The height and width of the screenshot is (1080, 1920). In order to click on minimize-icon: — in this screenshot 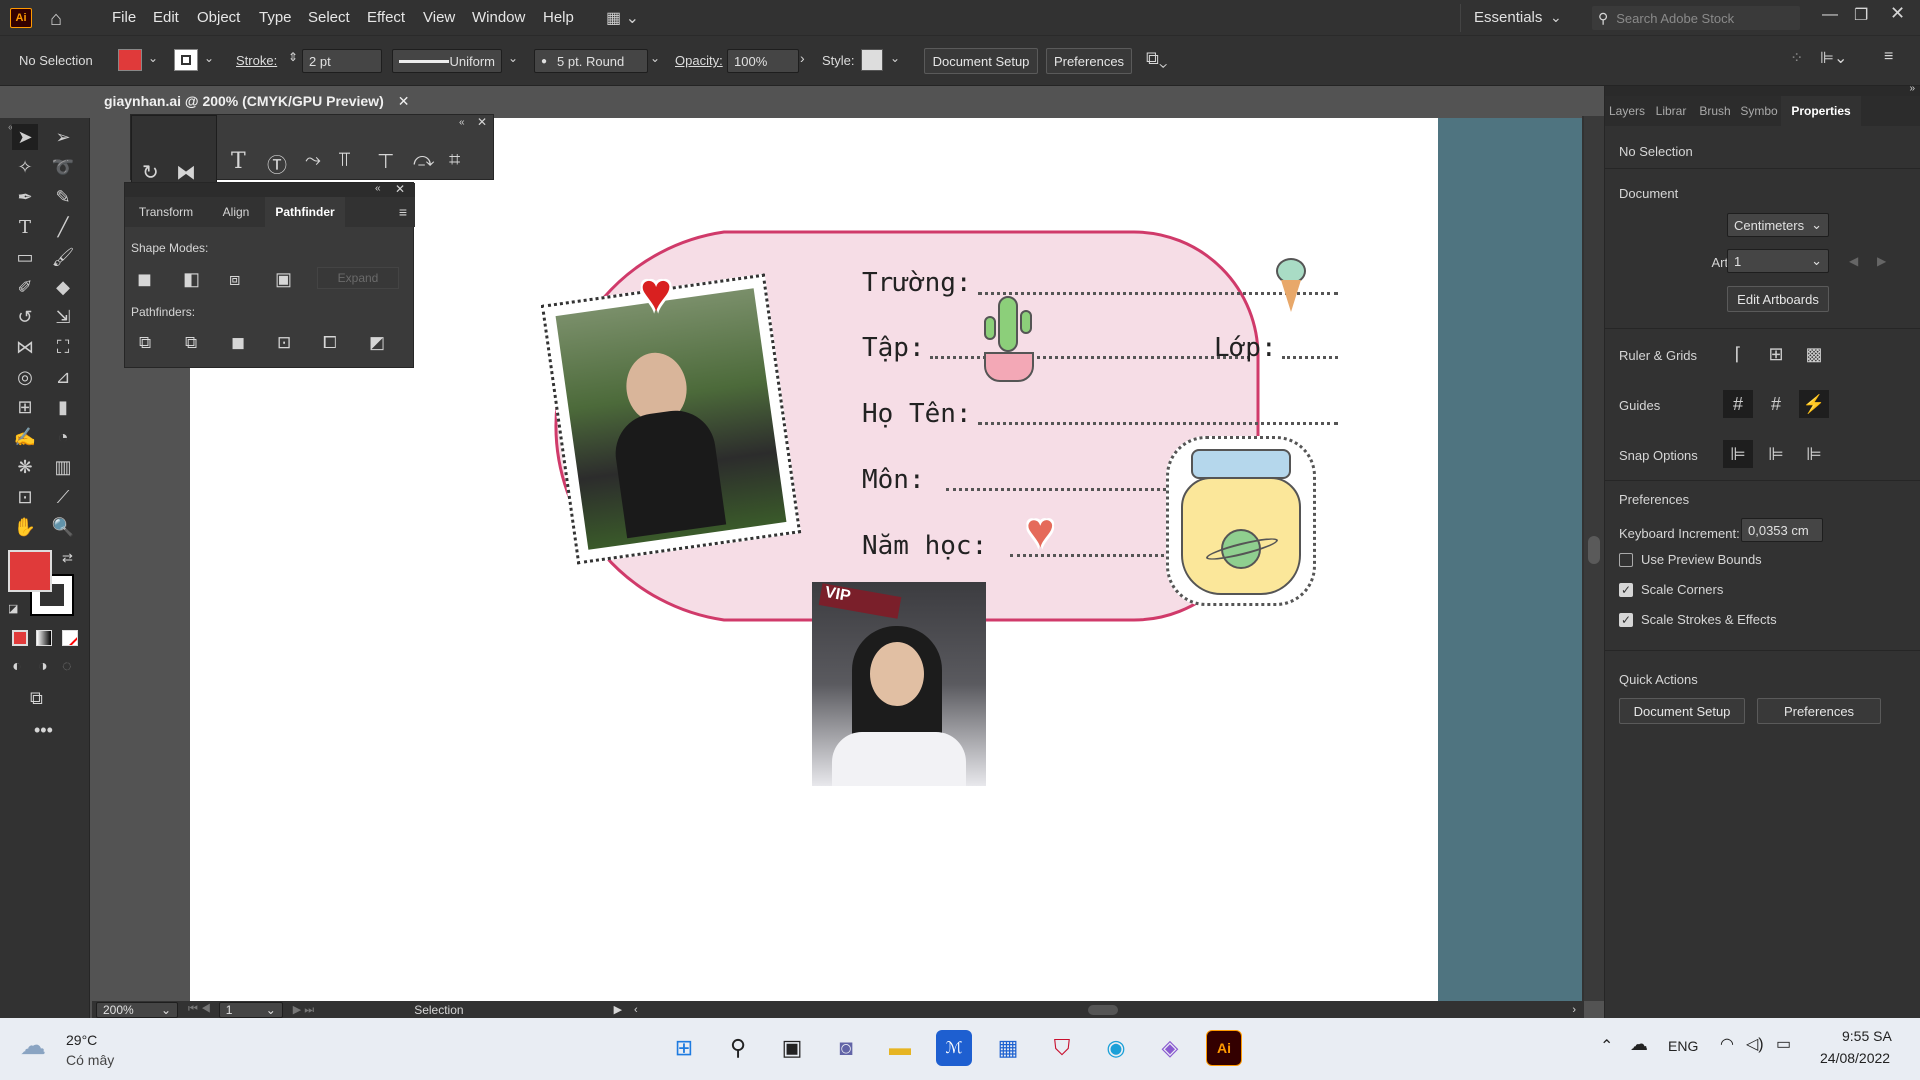, I will do `click(1830, 15)`.